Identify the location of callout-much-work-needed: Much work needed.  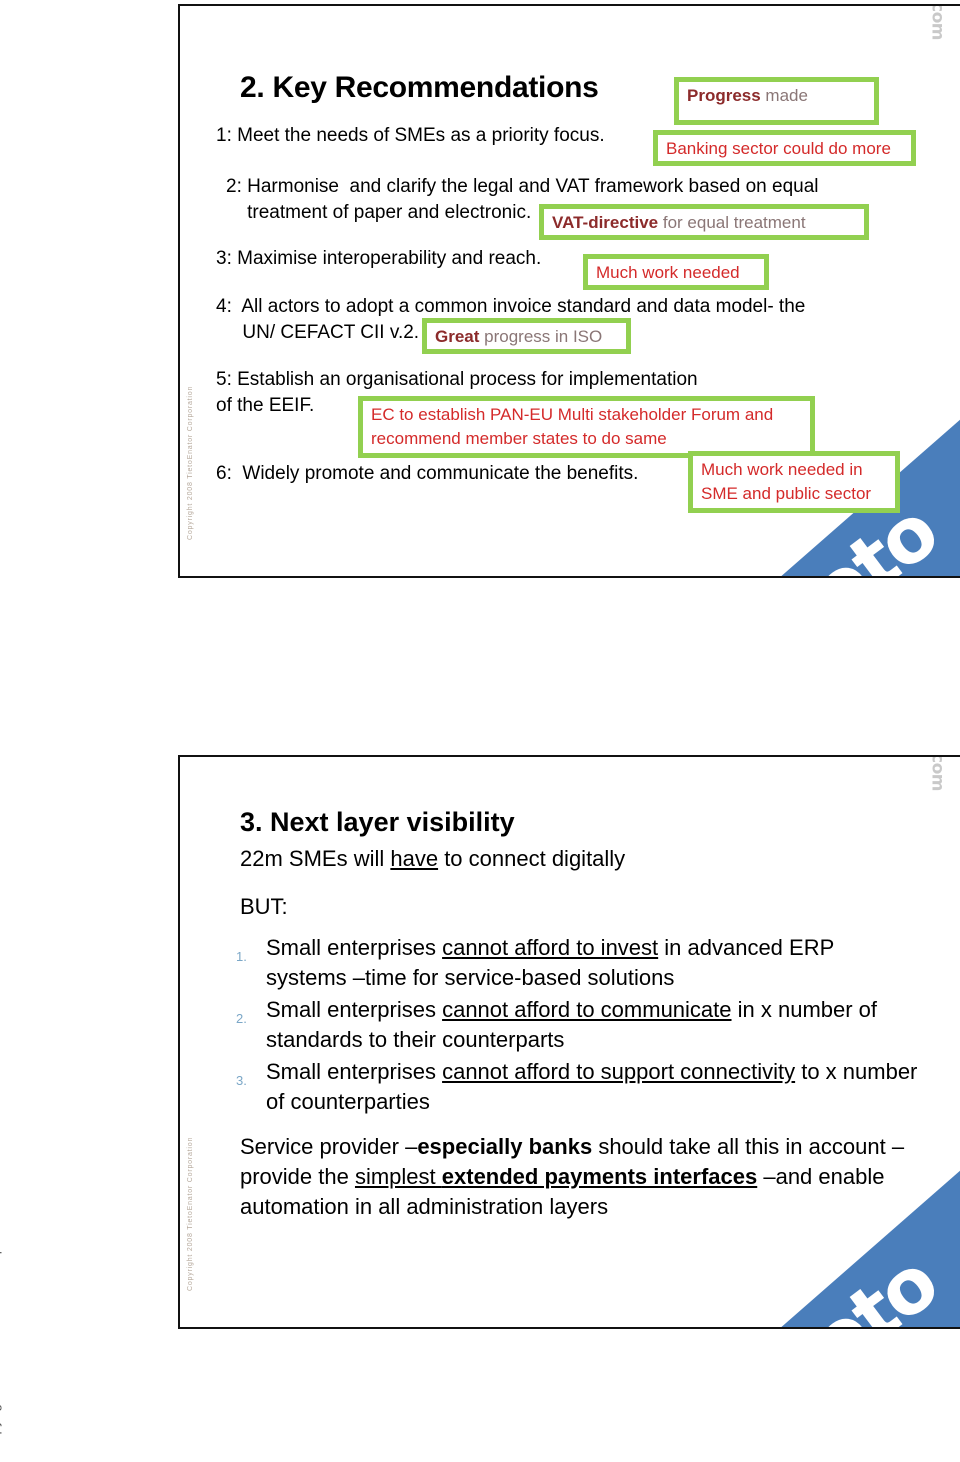
(676, 272).